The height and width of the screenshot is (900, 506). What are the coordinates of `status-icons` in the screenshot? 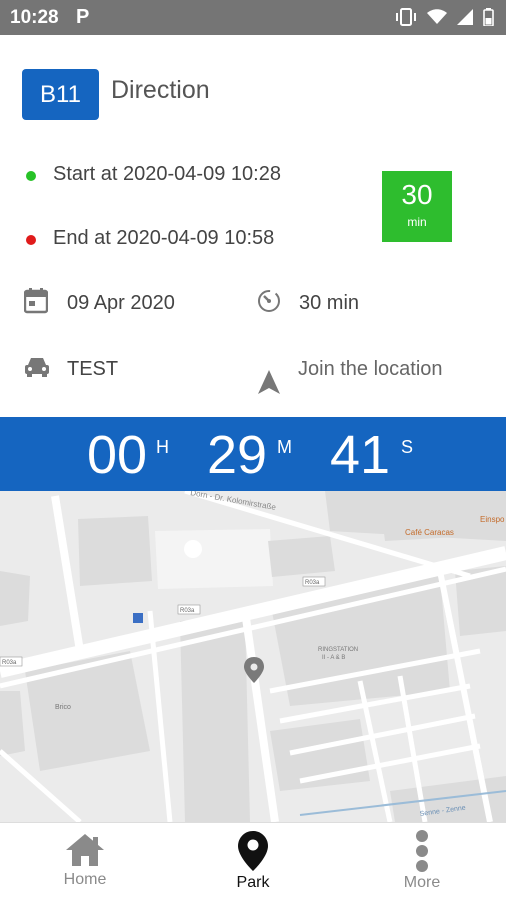 It's located at (444, 19).